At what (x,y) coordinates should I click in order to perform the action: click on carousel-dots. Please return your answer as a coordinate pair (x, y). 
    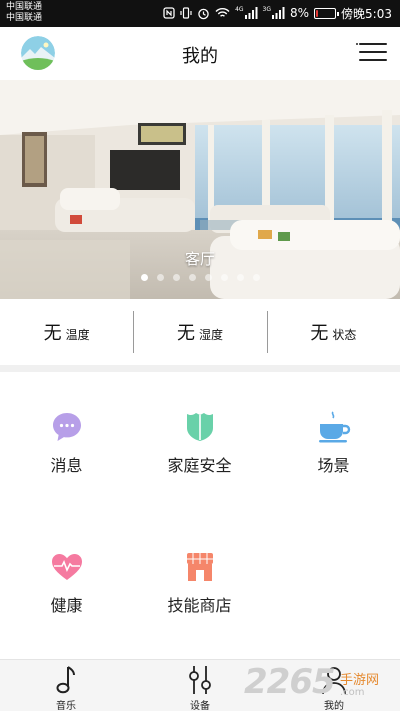
    Looking at the image, I should click on (200, 277).